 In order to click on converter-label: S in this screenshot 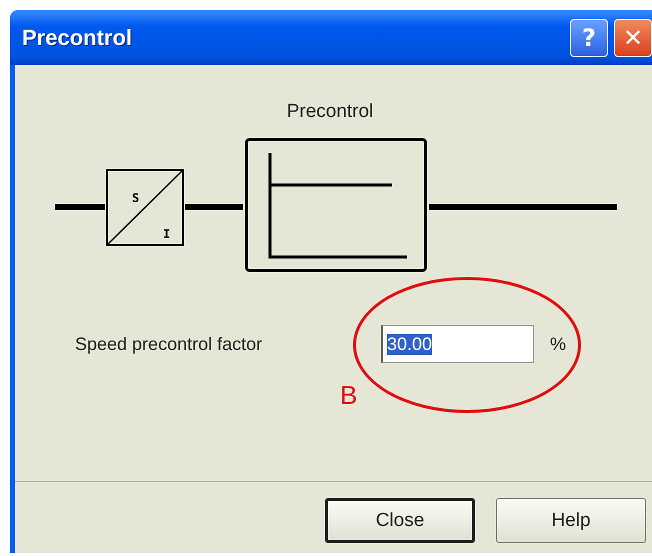, I will do `click(136, 198)`.